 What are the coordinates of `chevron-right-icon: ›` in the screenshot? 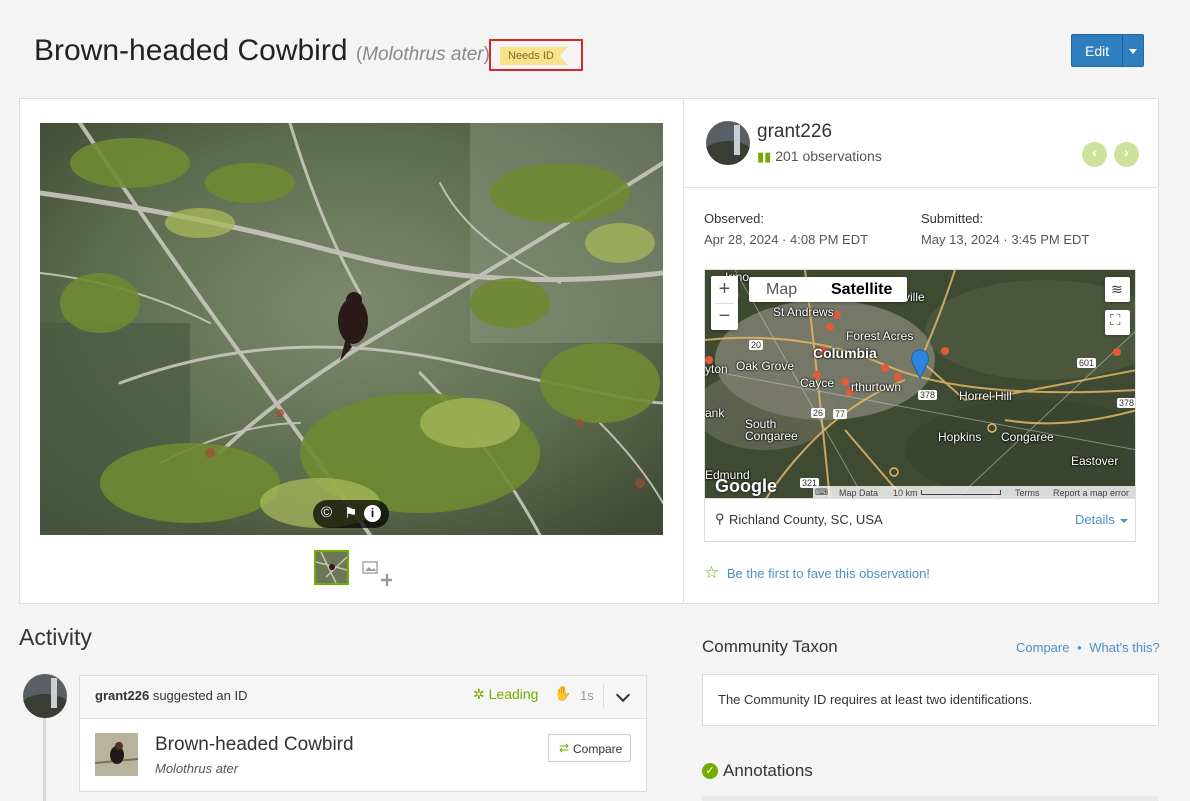 It's located at (1126, 152).